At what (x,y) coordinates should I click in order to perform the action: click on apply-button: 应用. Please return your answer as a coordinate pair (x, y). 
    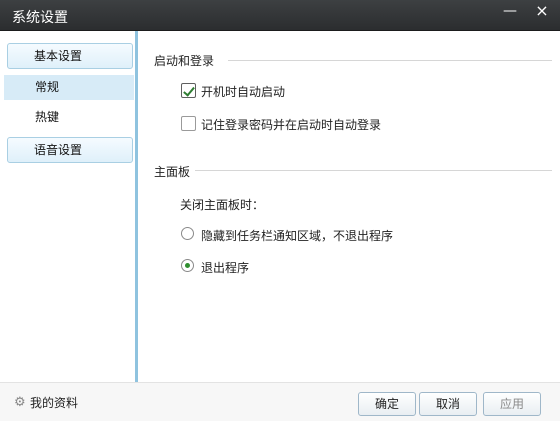
    Looking at the image, I should click on (512, 404).